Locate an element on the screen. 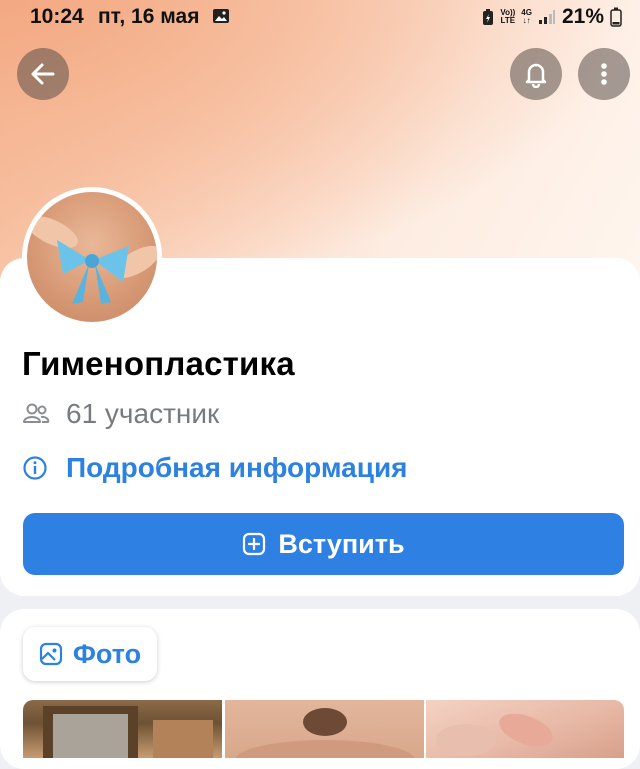 This screenshot has width=640, height=769. users-icon is located at coordinates (36, 413).